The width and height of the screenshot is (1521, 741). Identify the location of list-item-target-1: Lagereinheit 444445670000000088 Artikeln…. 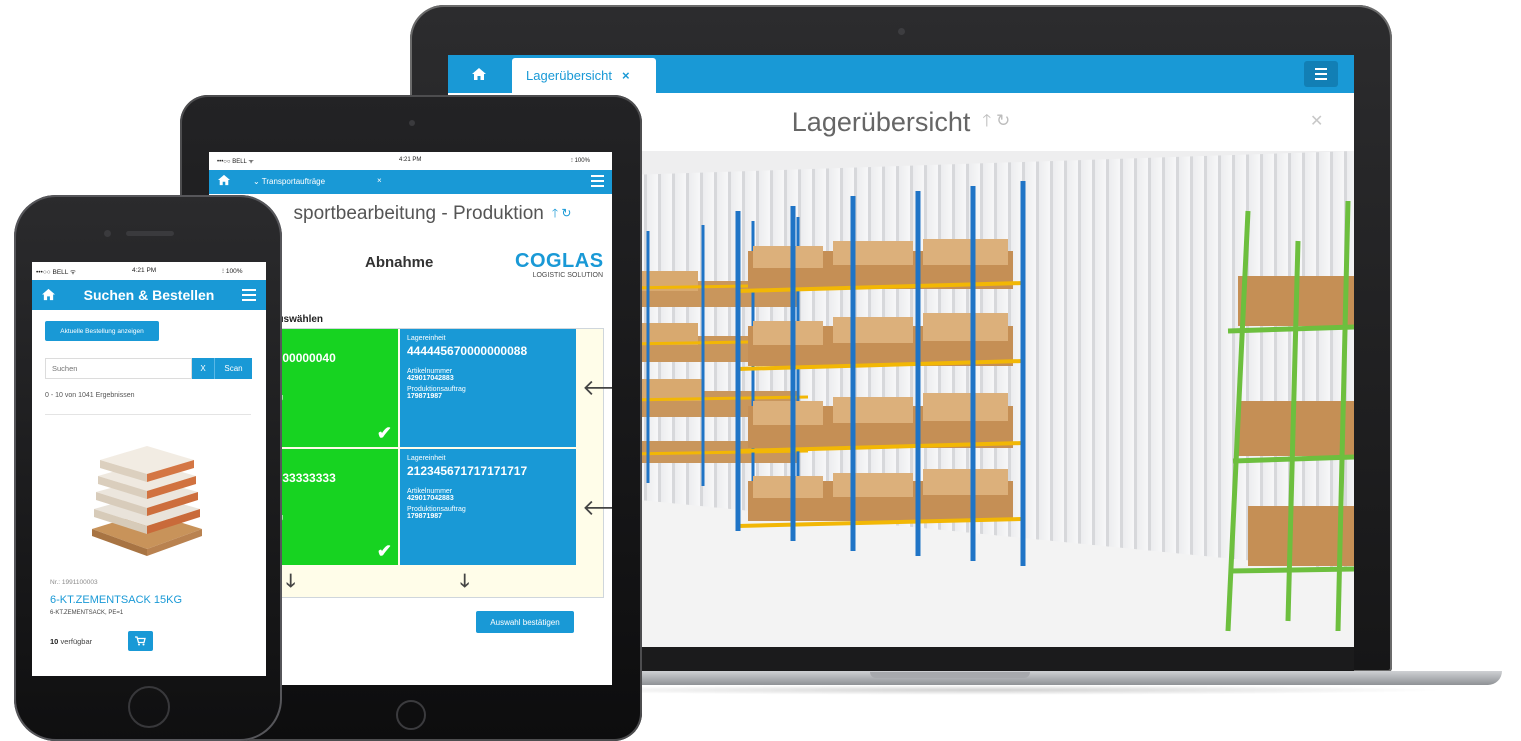
(488, 388).